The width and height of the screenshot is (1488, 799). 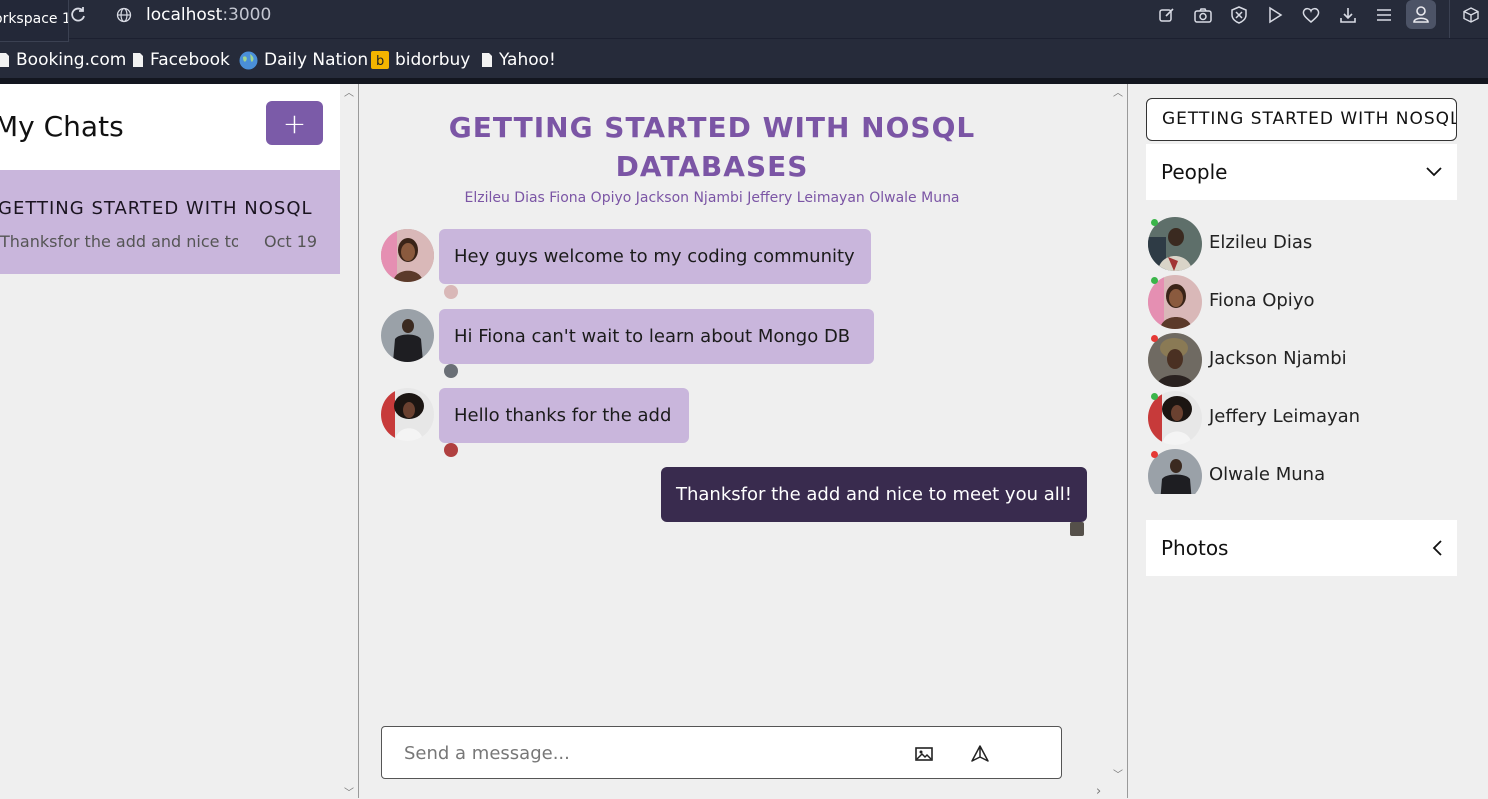 What do you see at coordinates (291, 241) in the screenshot?
I see `chat-item-date: Oct 19` at bounding box center [291, 241].